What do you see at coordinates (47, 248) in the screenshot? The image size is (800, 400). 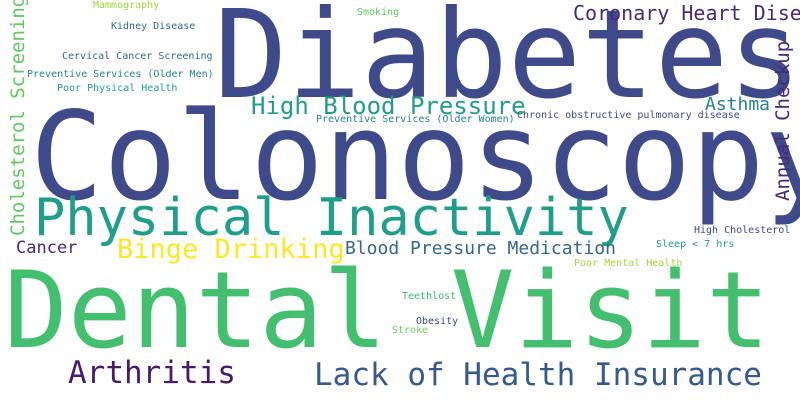 I see `word-cancer: Cancer` at bounding box center [47, 248].